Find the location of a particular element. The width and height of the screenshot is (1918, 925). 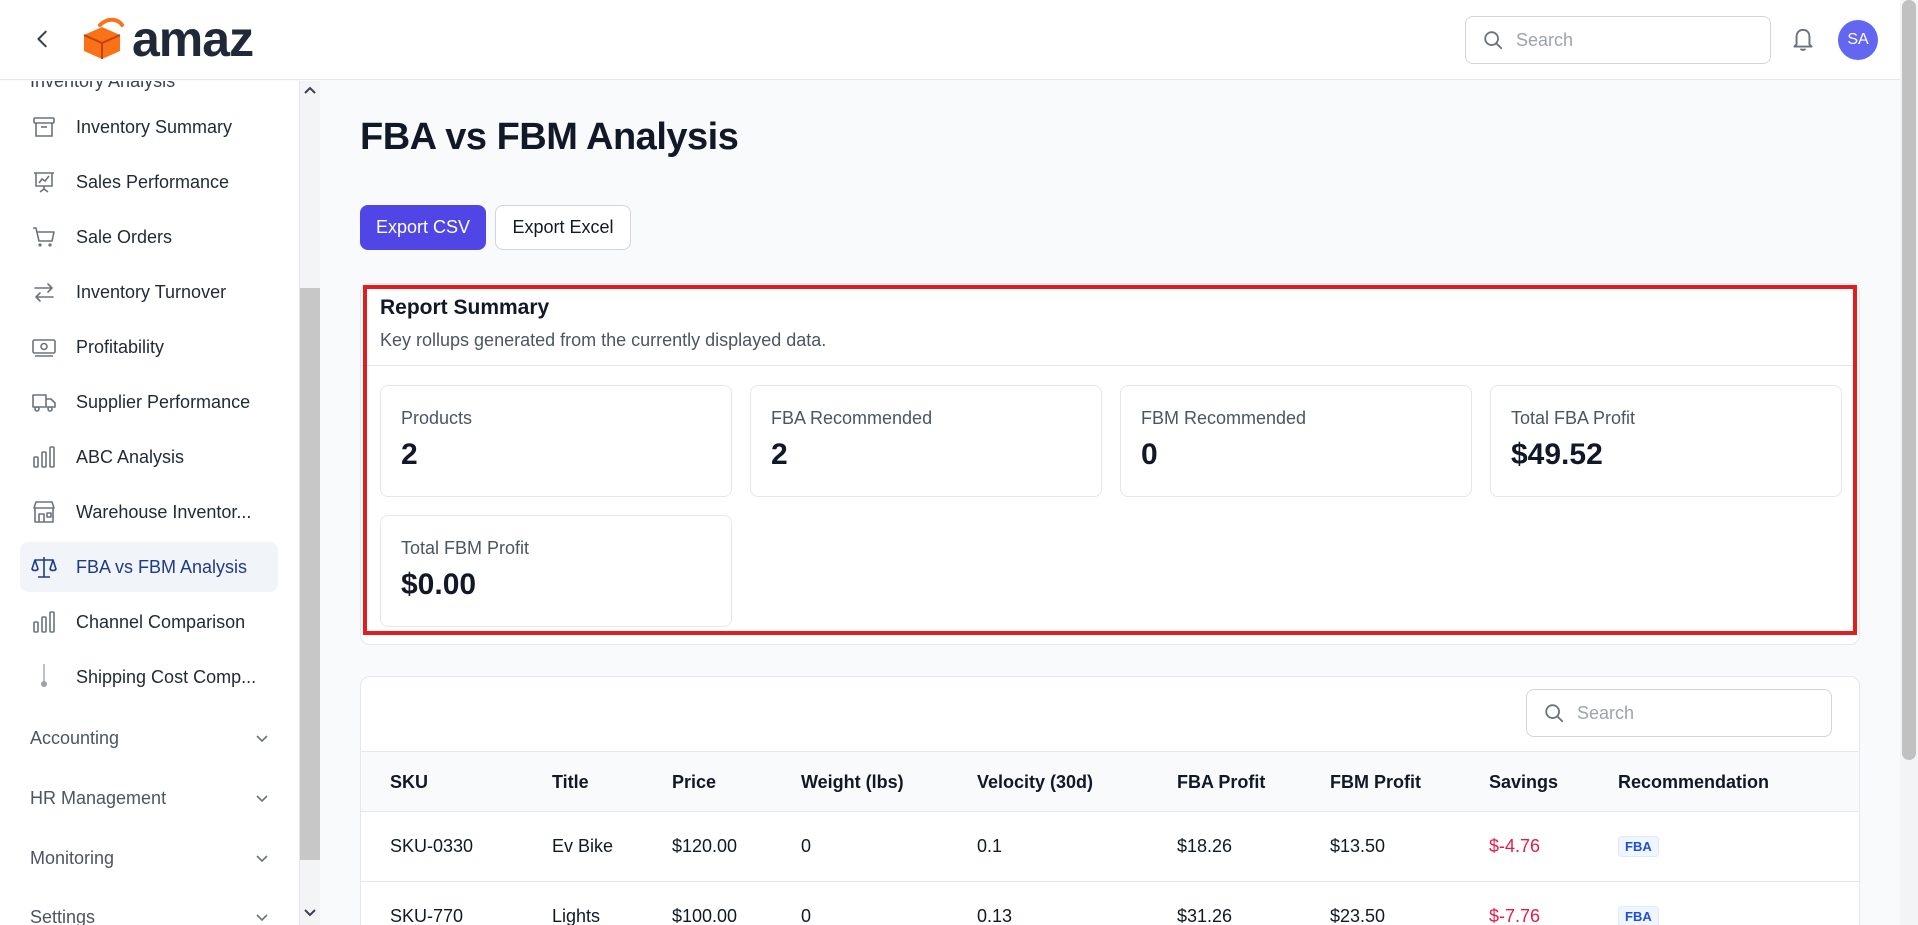

arrows-right-left-icon is located at coordinates (44, 292).